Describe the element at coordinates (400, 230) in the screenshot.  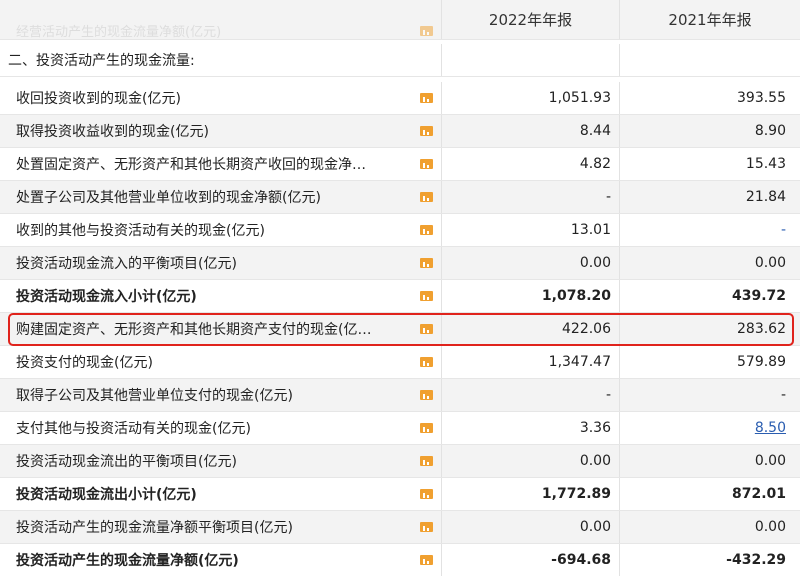
I see `table-row: 收到的其他与投资活动有关的现金(亿元) 13.01 -` at that location.